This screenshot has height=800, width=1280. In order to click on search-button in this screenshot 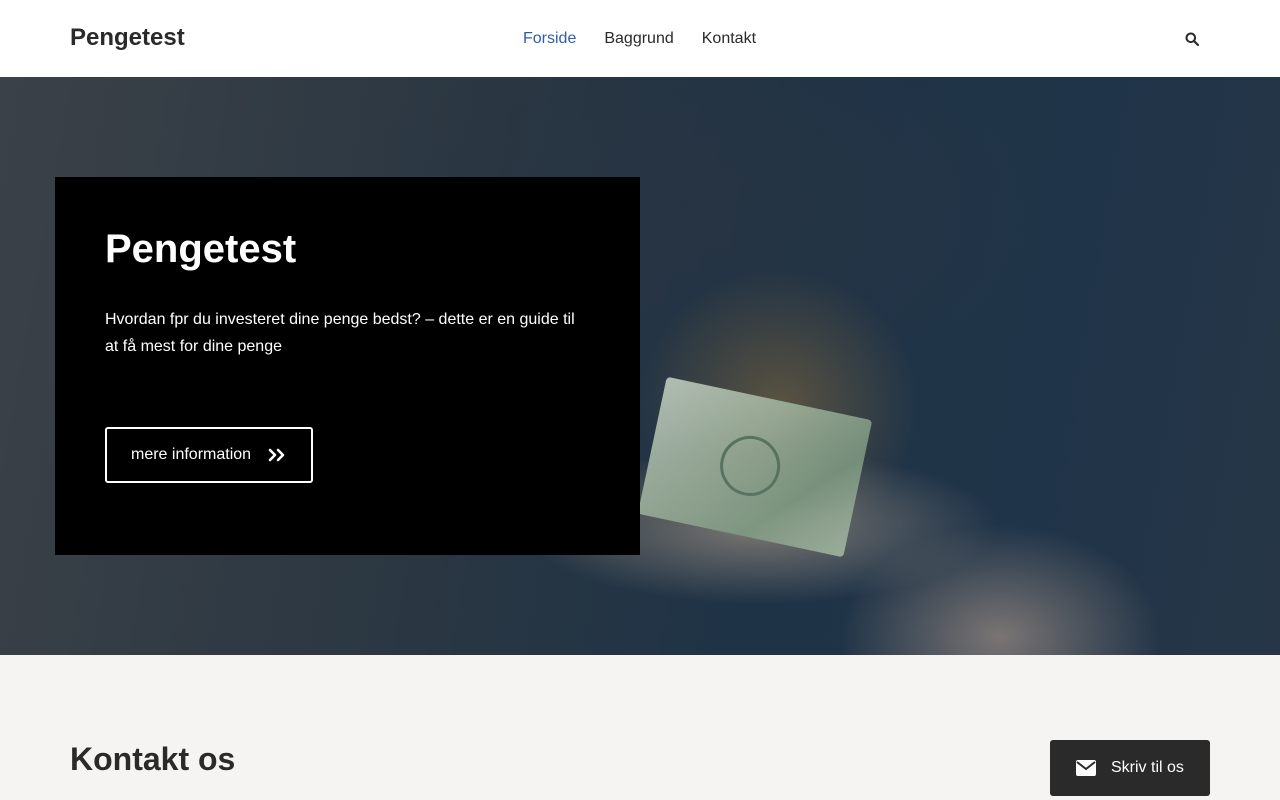, I will do `click(1192, 39)`.